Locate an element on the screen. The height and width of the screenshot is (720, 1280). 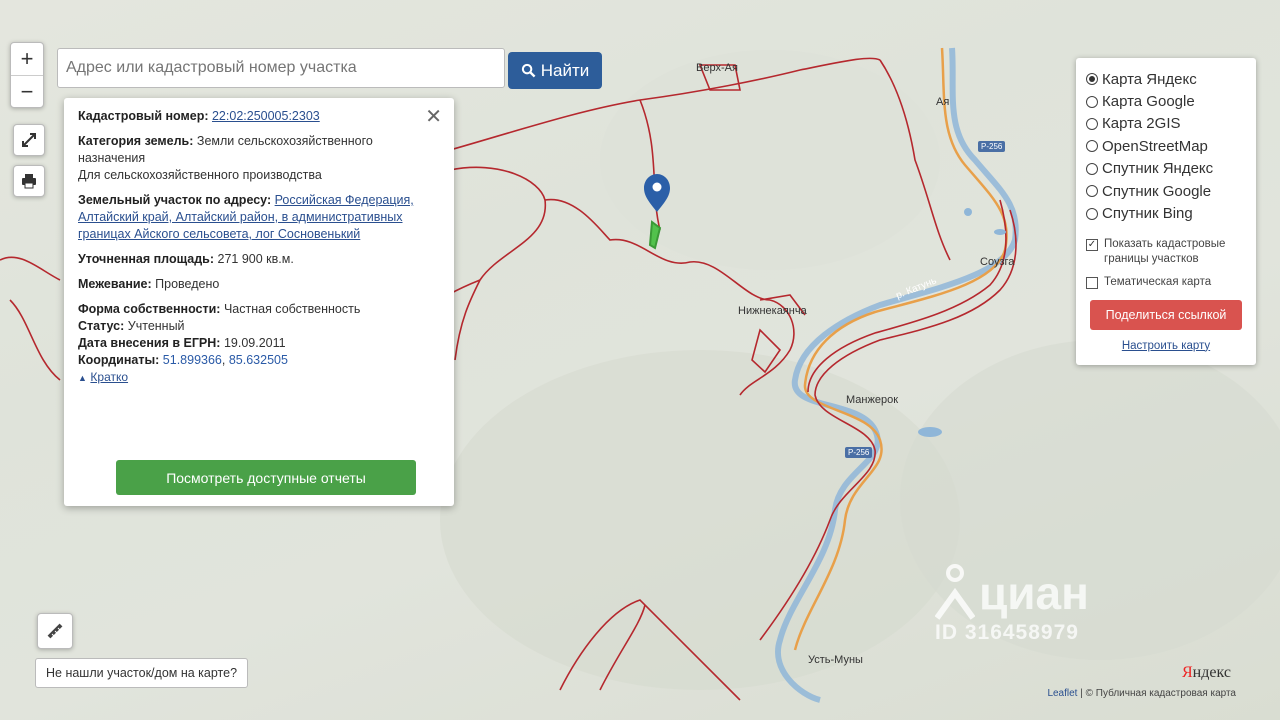
layer-option: Спутник Яндекс is located at coordinates (1166, 169).